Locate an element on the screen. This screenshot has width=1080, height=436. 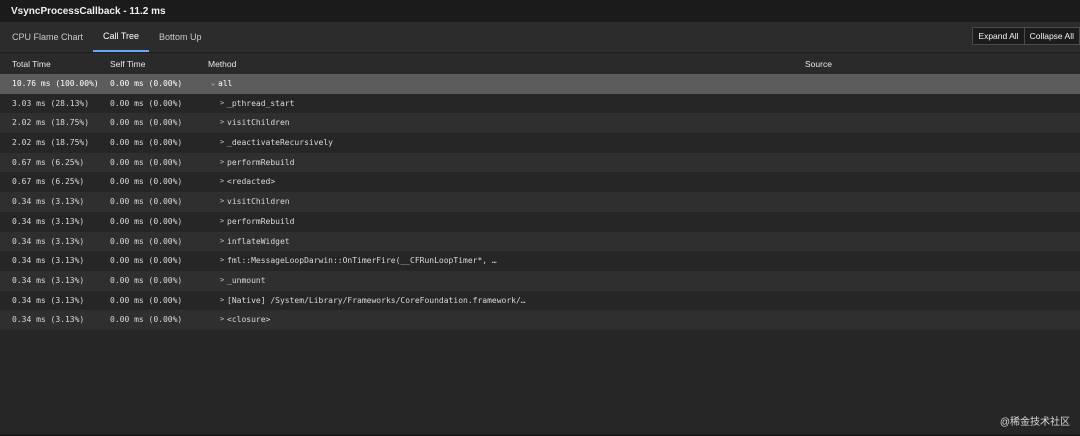
method-cell: _pthread_start is located at coordinates (261, 103).